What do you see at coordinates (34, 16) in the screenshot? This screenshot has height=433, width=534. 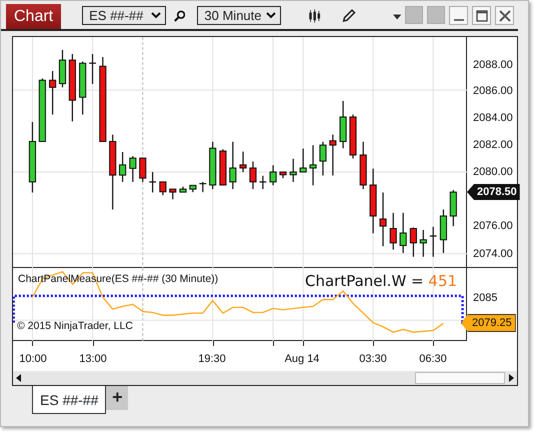 I see `chart-tab: Chart` at bounding box center [34, 16].